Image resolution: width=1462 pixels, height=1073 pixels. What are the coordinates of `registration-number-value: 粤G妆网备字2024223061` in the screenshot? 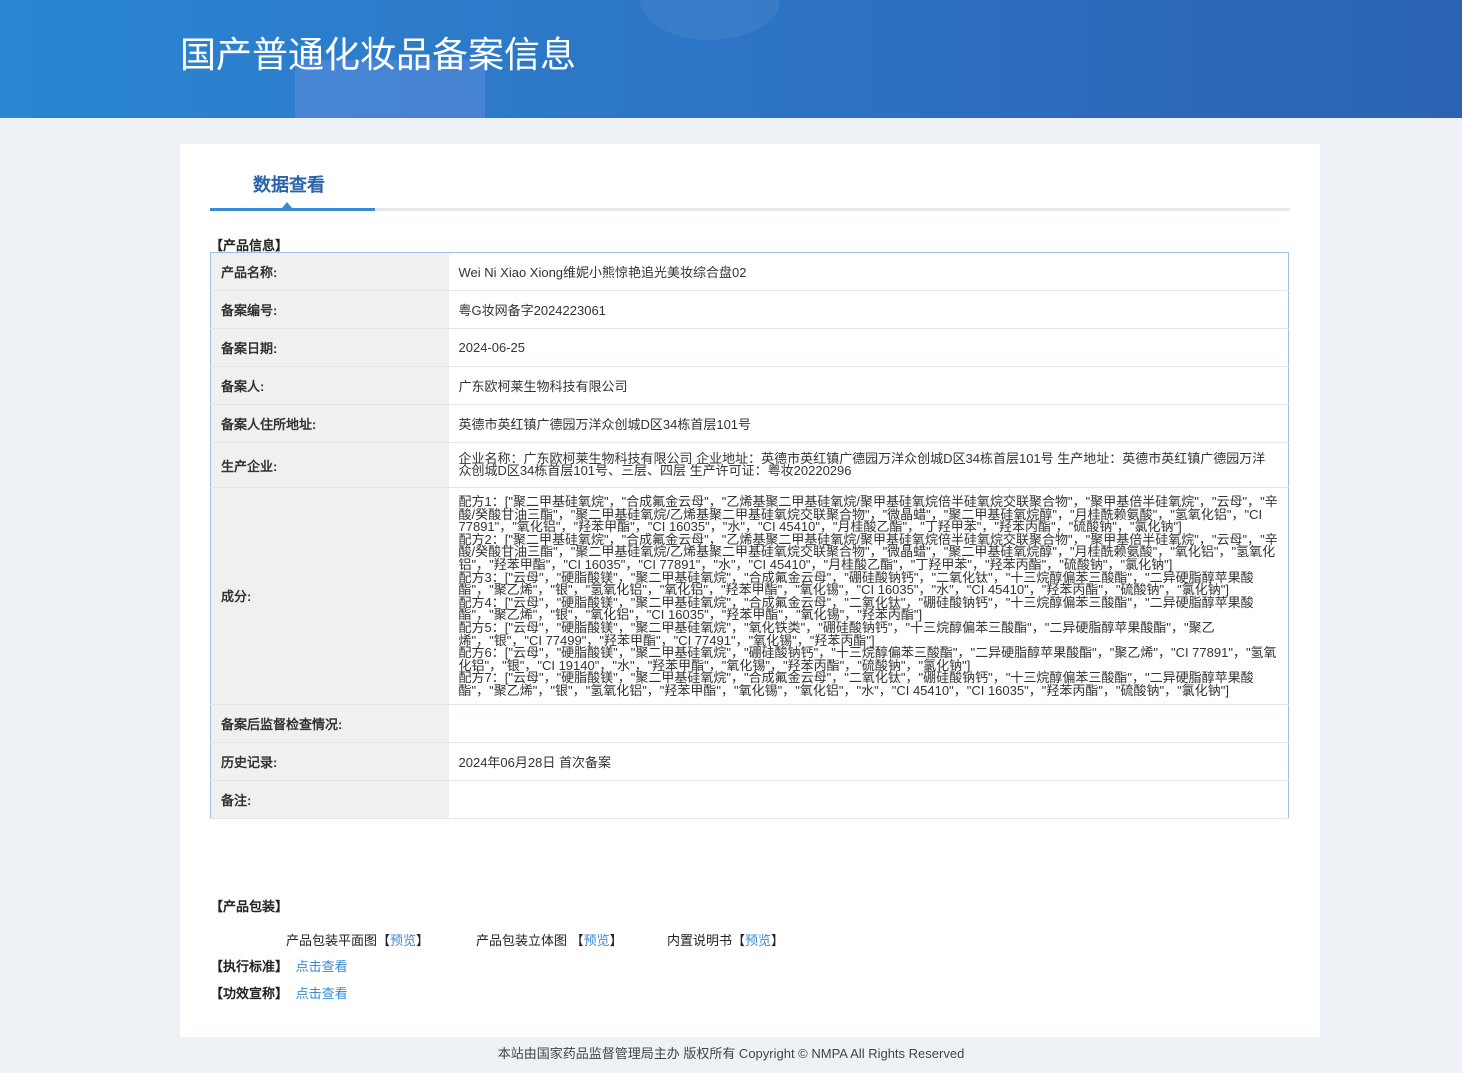 It's located at (868, 309).